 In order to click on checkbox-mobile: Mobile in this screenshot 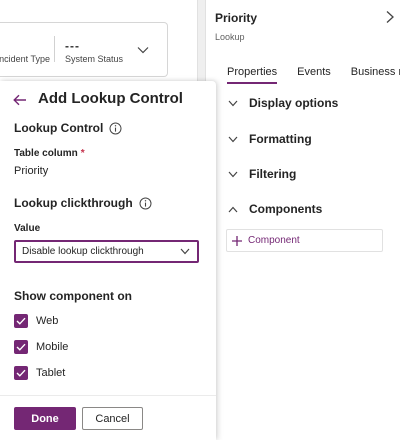, I will do `click(41, 347)`.